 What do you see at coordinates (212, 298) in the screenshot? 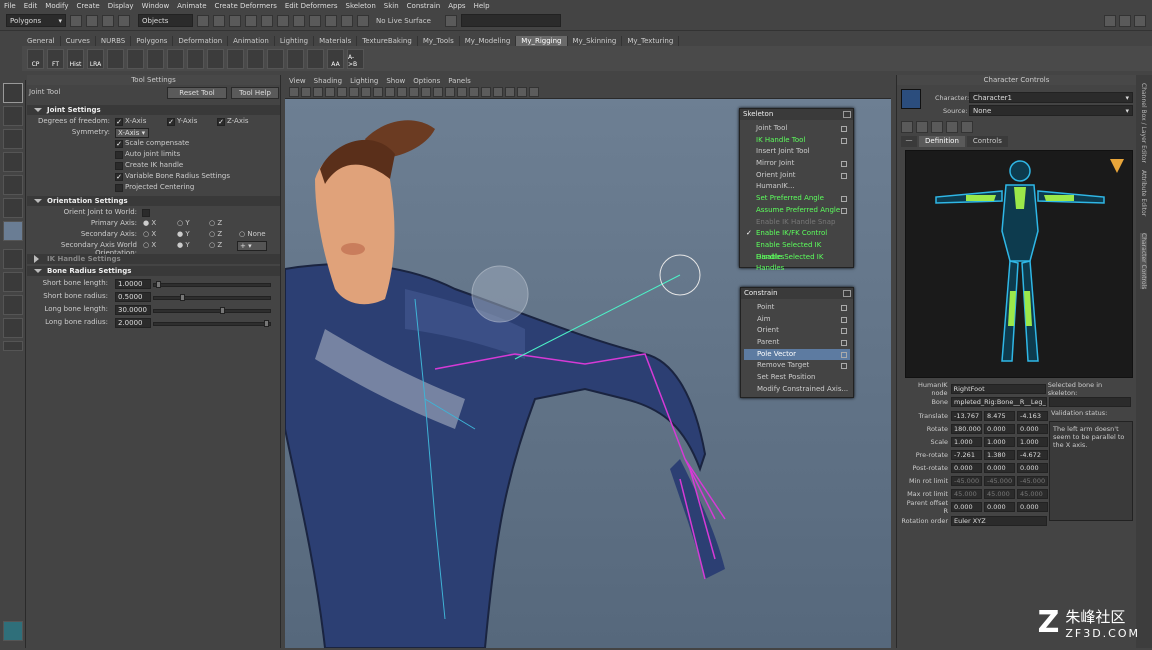
I see `short-bone-radius-slider` at bounding box center [212, 298].